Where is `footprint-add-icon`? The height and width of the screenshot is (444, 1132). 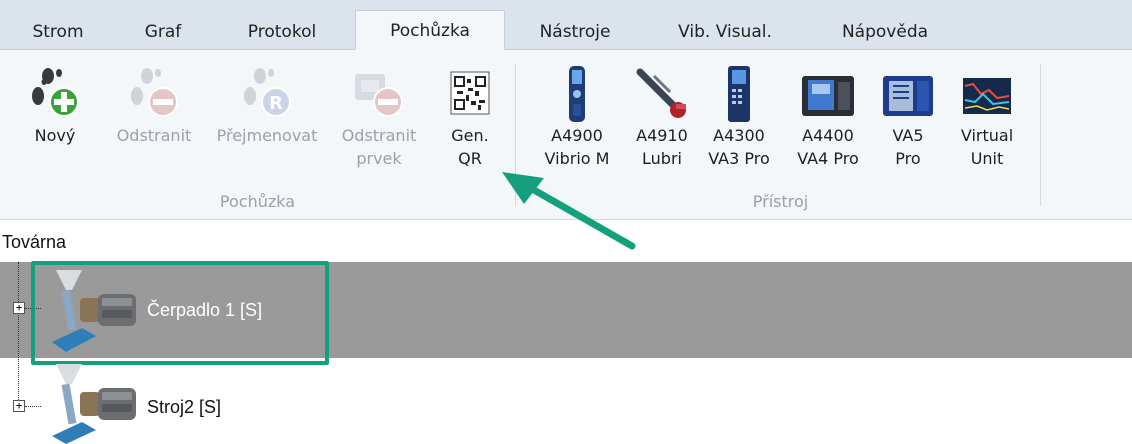 footprint-add-icon is located at coordinates (55, 92).